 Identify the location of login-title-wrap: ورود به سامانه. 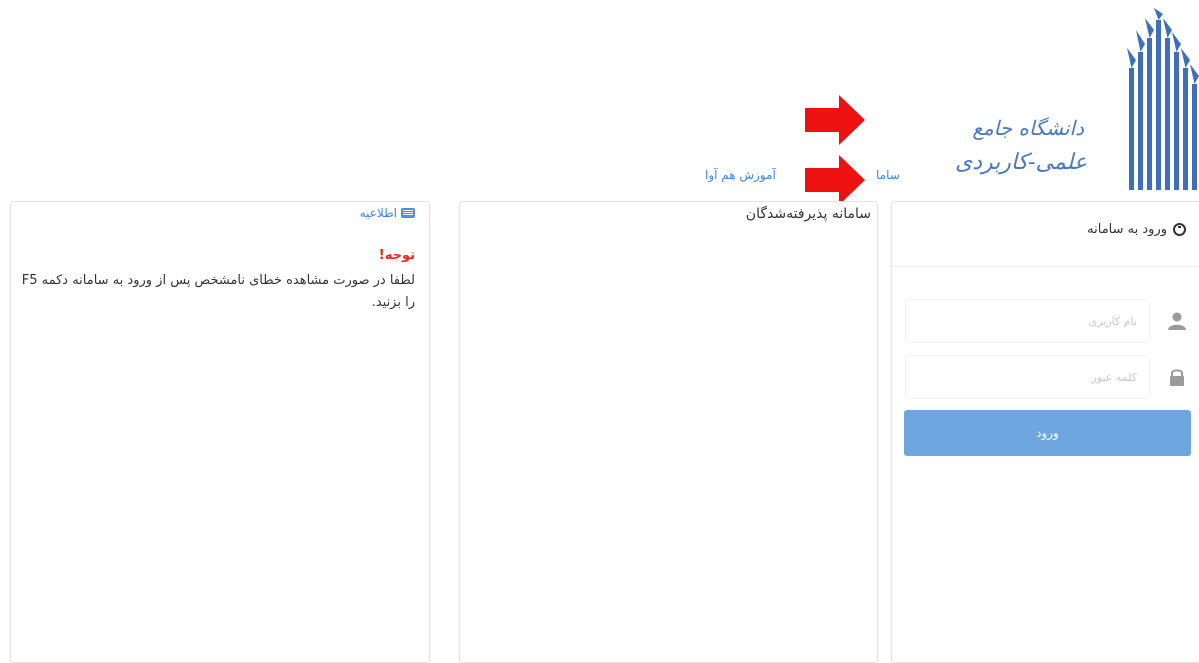
(1136, 229).